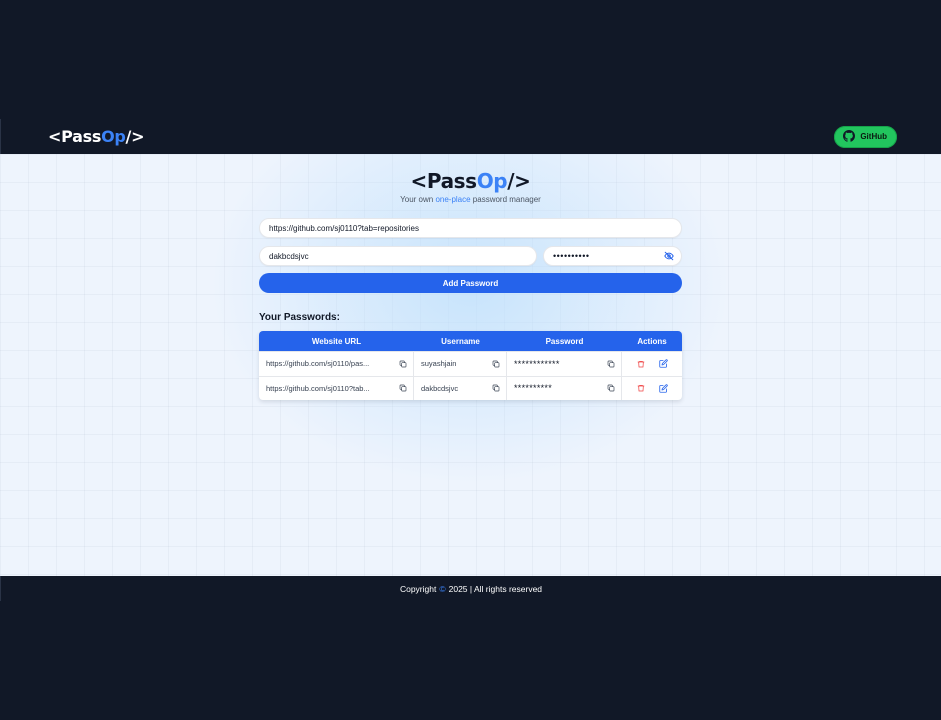 Image resolution: width=941 pixels, height=720 pixels. Describe the element at coordinates (849, 136) in the screenshot. I see `github-icon` at that location.